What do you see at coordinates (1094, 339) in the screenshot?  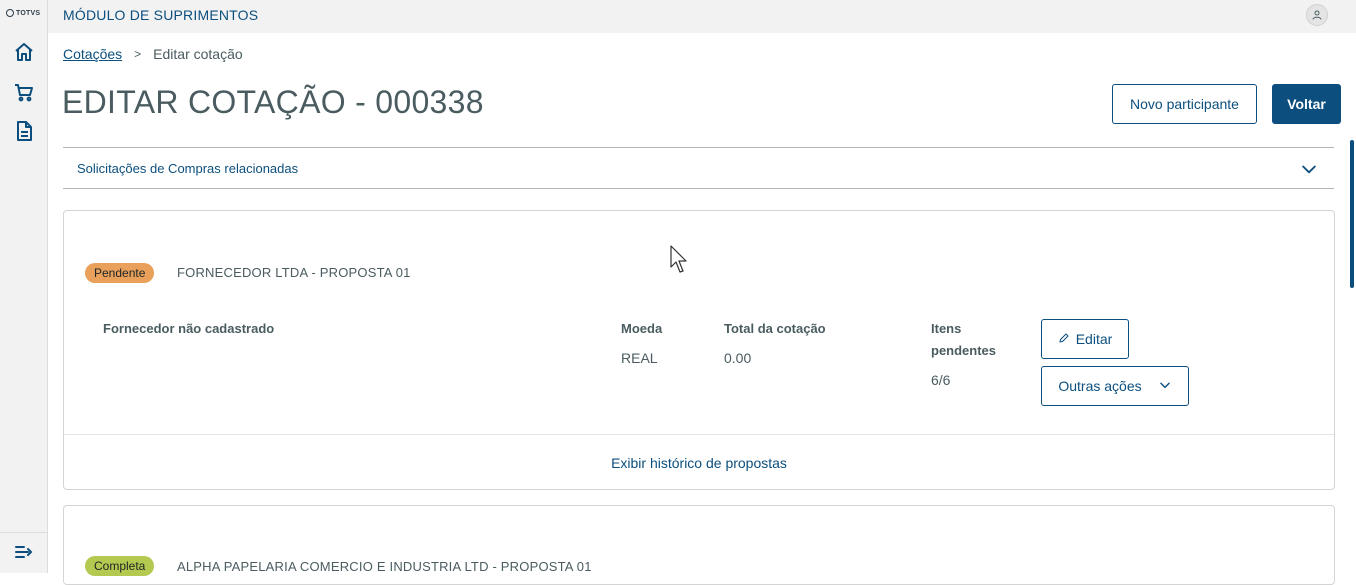 I see `edit-button-label: Editar` at bounding box center [1094, 339].